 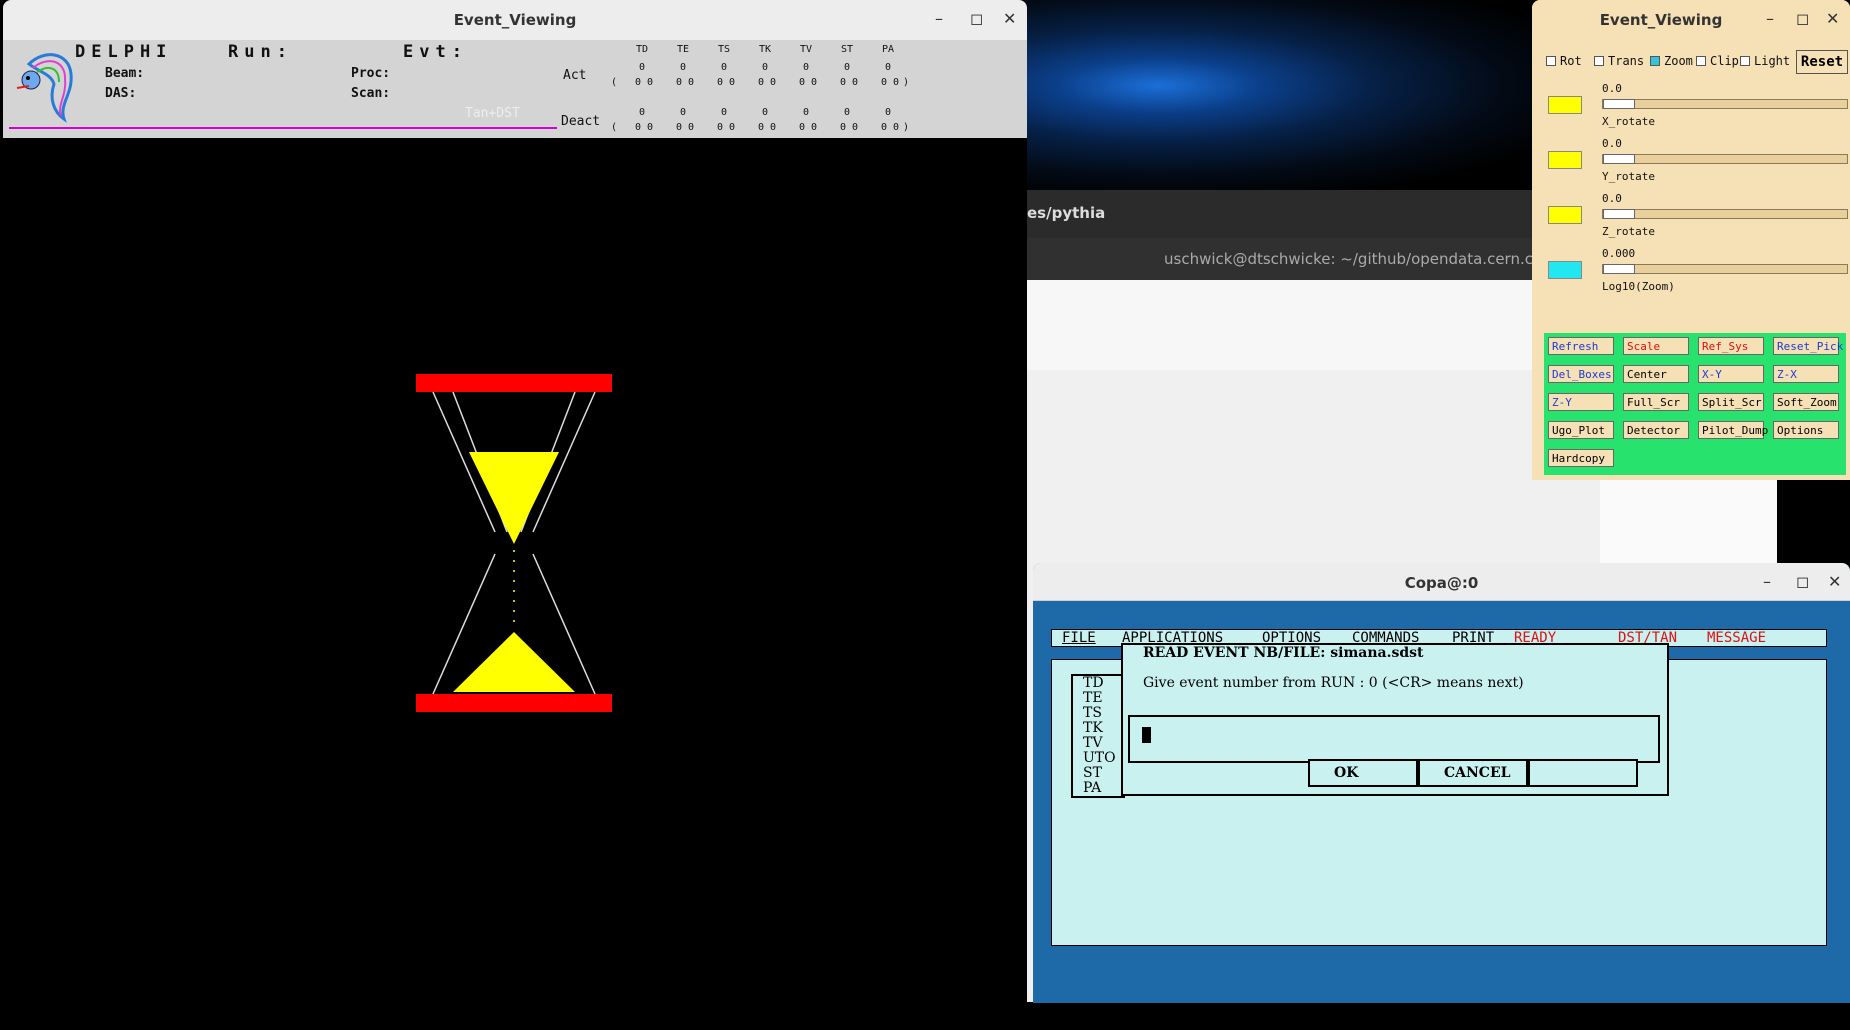 What do you see at coordinates (1806, 374) in the screenshot?
I see `z-x-button: Z-X` at bounding box center [1806, 374].